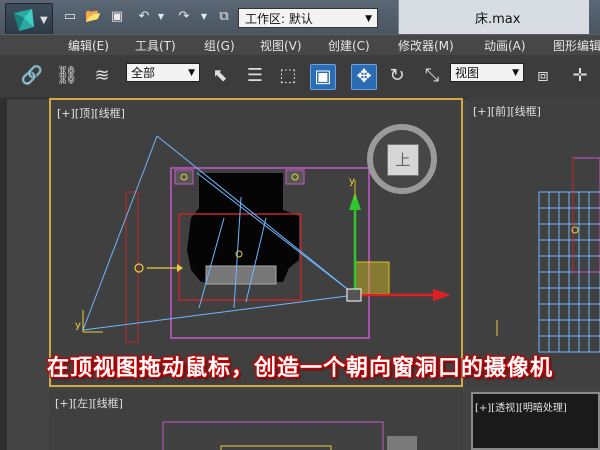 This screenshot has width=600, height=450. Describe the element at coordinates (144, 17) in the screenshot. I see `undo-icon: ↶` at that location.